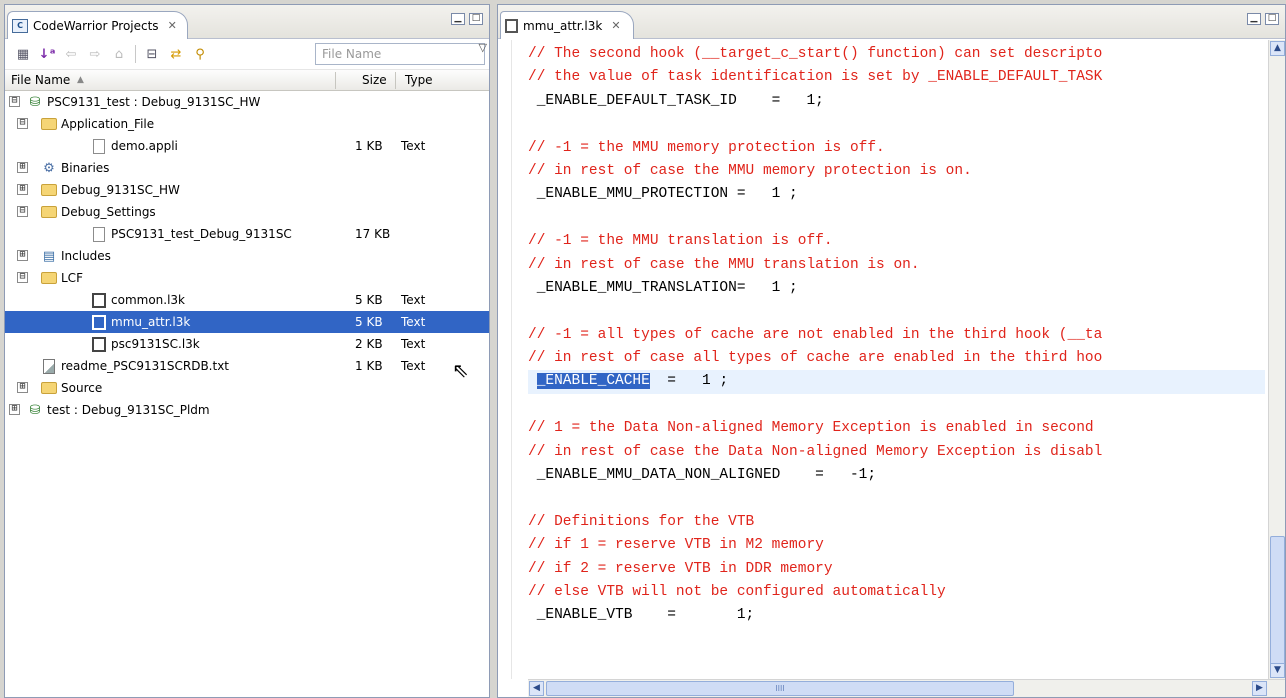 The image size is (1286, 698). Describe the element at coordinates (128, 410) in the screenshot. I see `tree-item-label: test : Debug_9131SC_Pldm` at that location.